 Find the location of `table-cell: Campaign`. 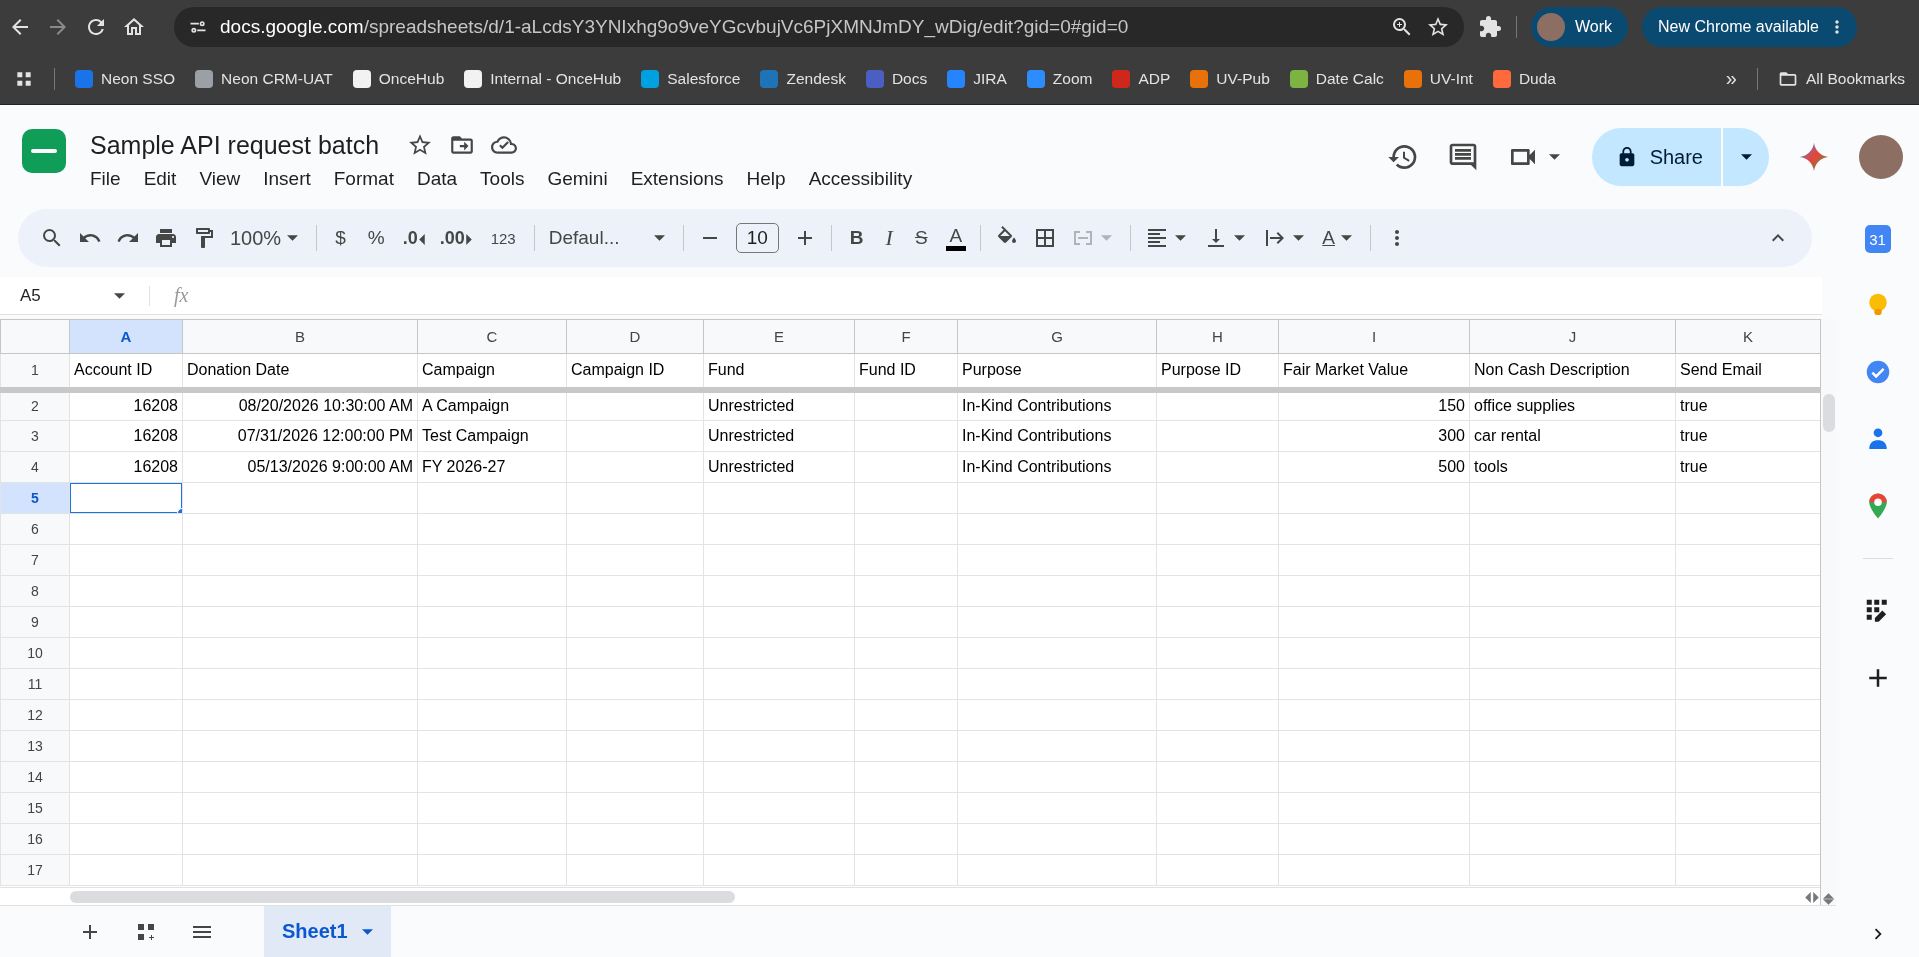

table-cell: Campaign is located at coordinates (492, 371).